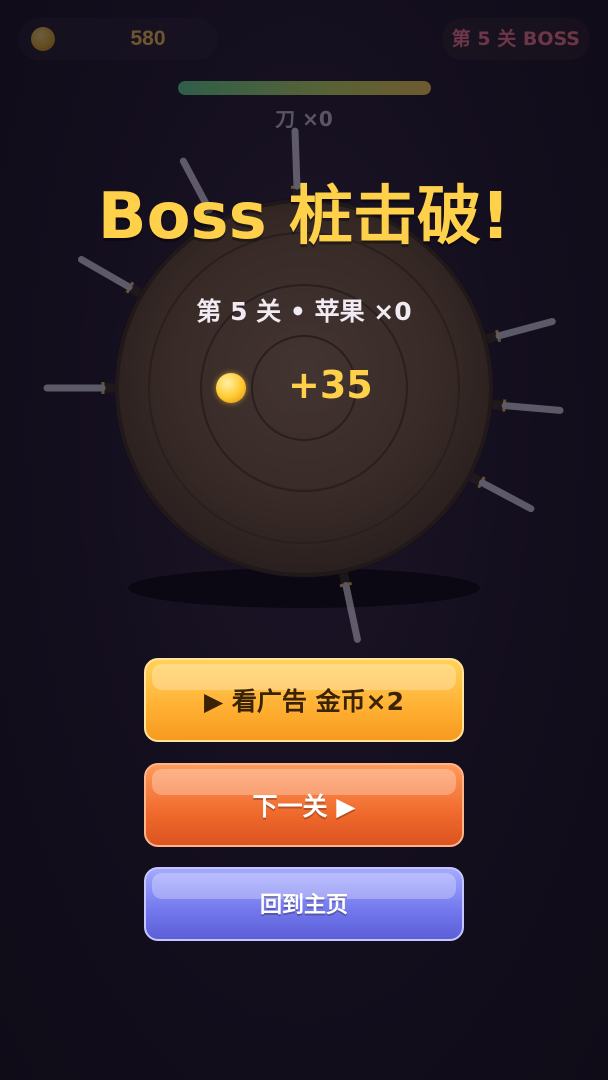 The image size is (608, 1080). I want to click on home-label: 回到主页, so click(303, 905).